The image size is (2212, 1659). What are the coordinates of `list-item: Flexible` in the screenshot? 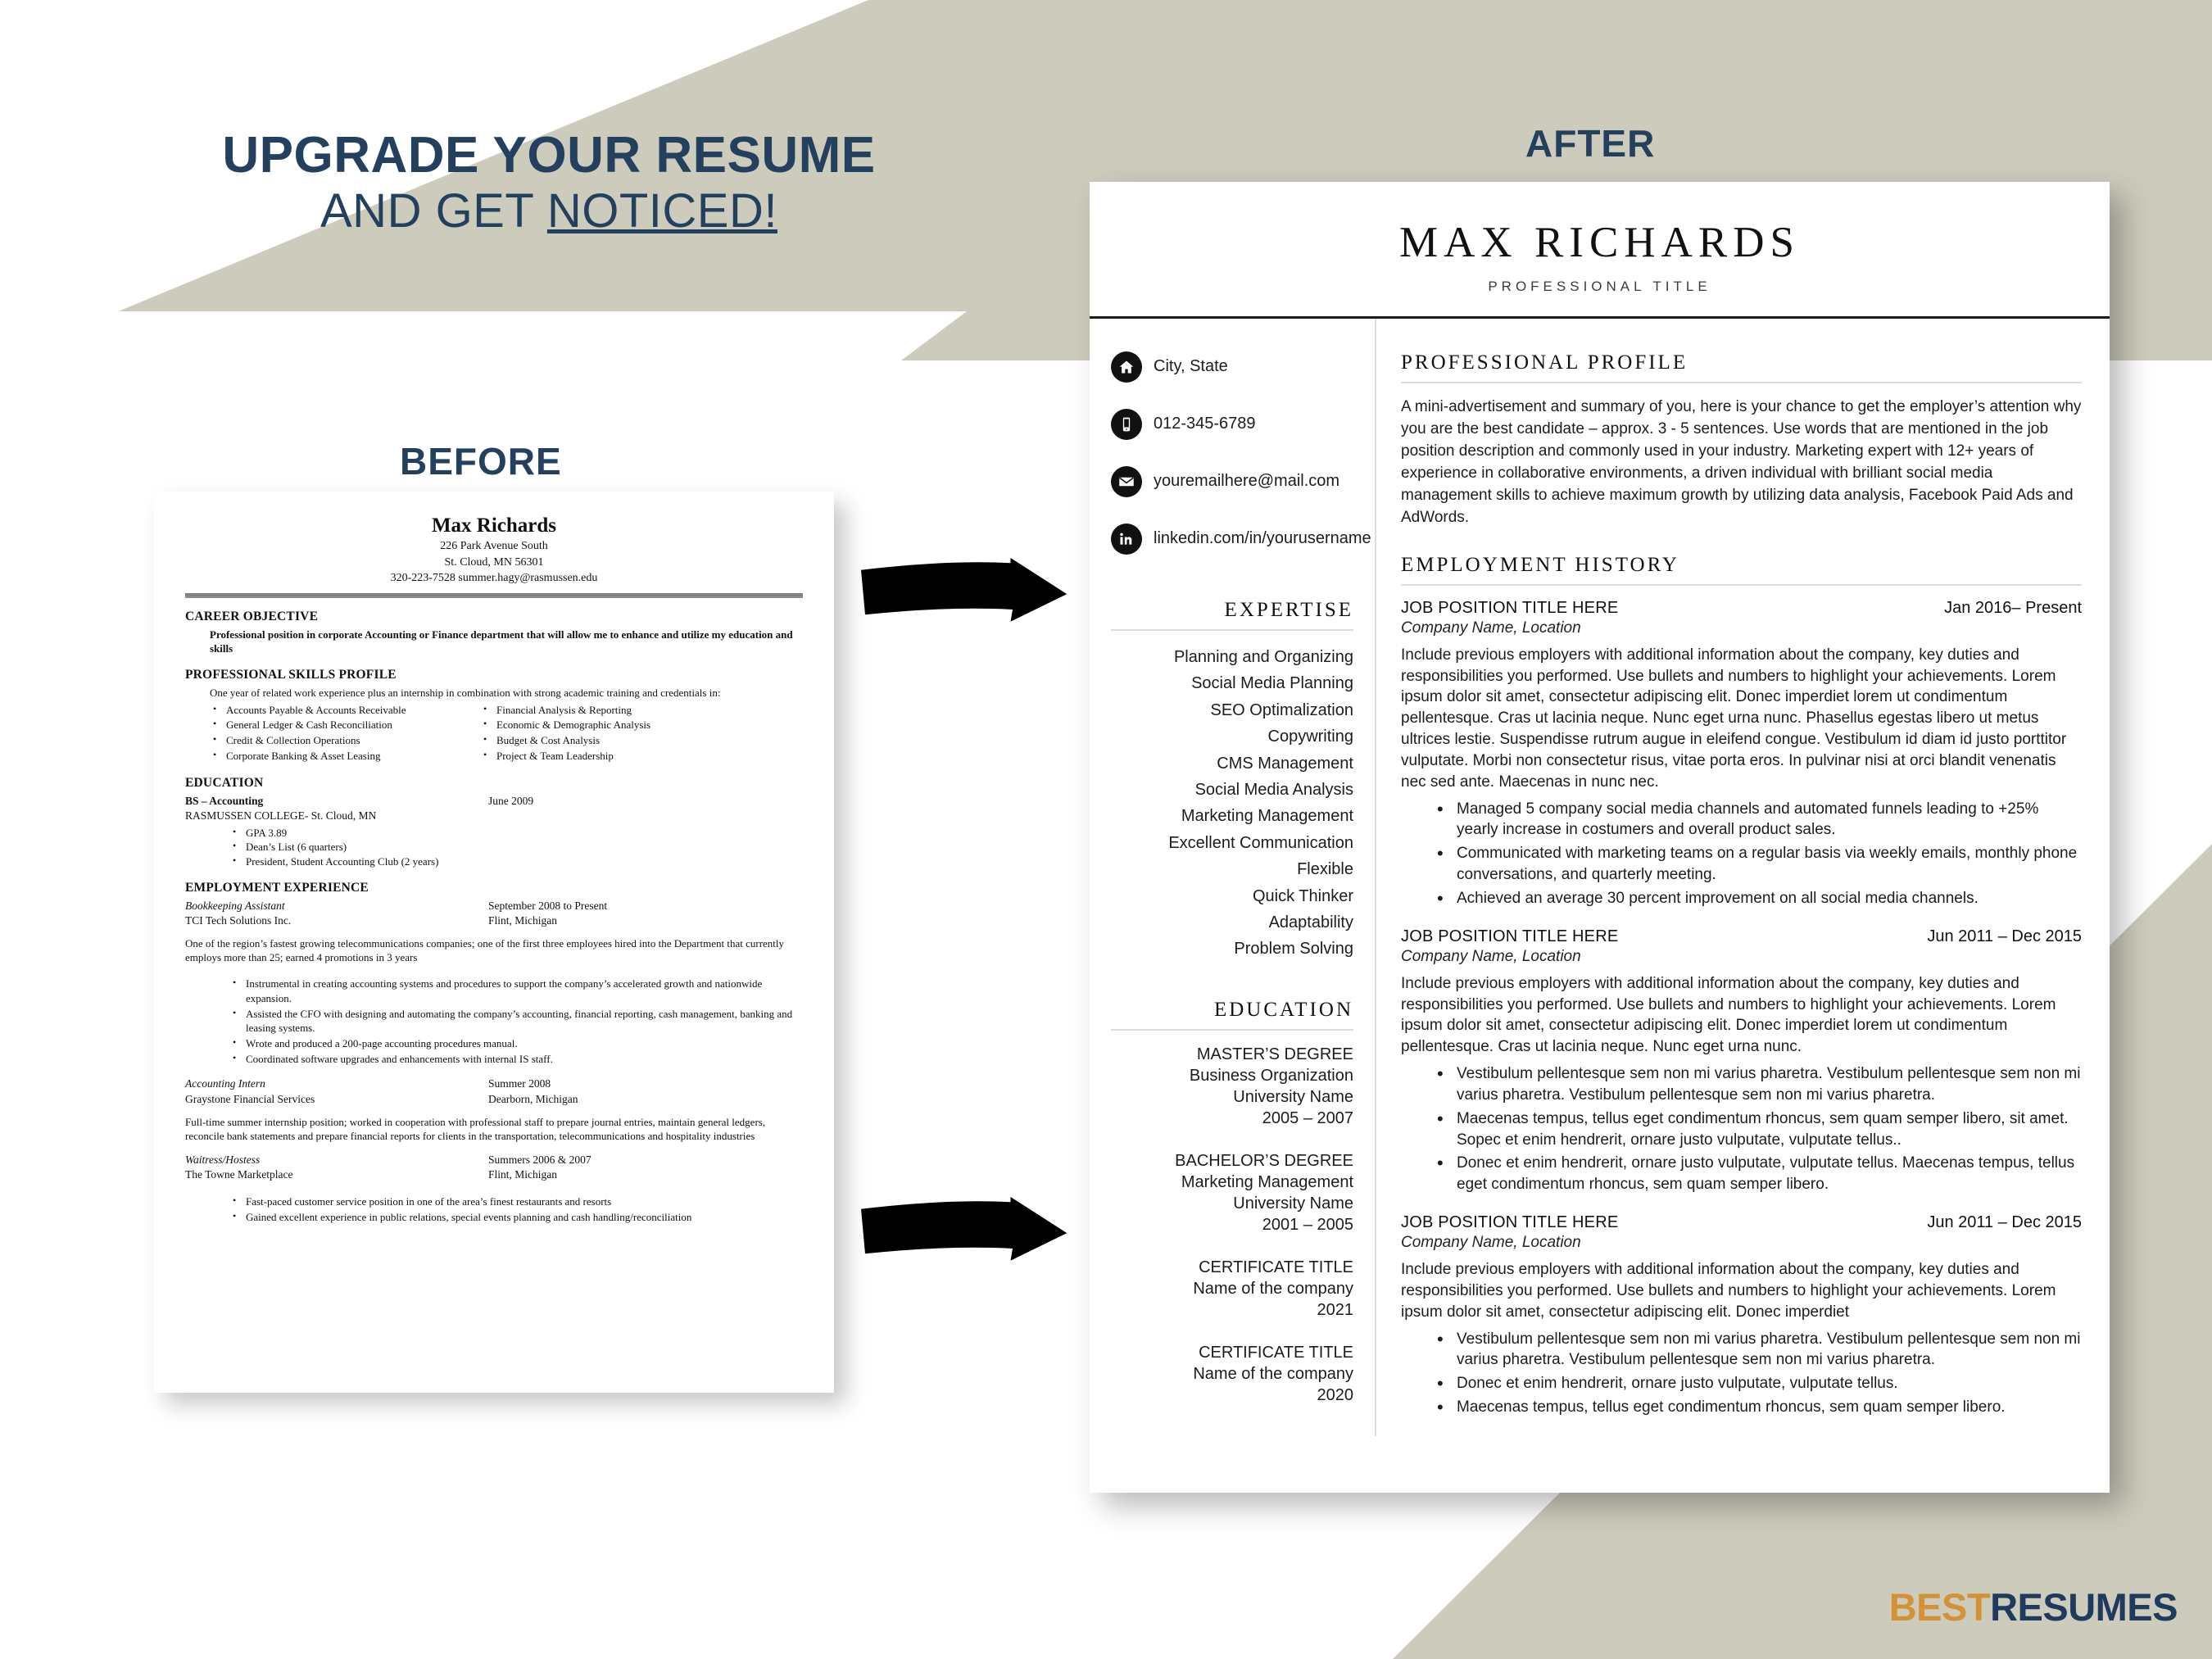 It's located at (1325, 869).